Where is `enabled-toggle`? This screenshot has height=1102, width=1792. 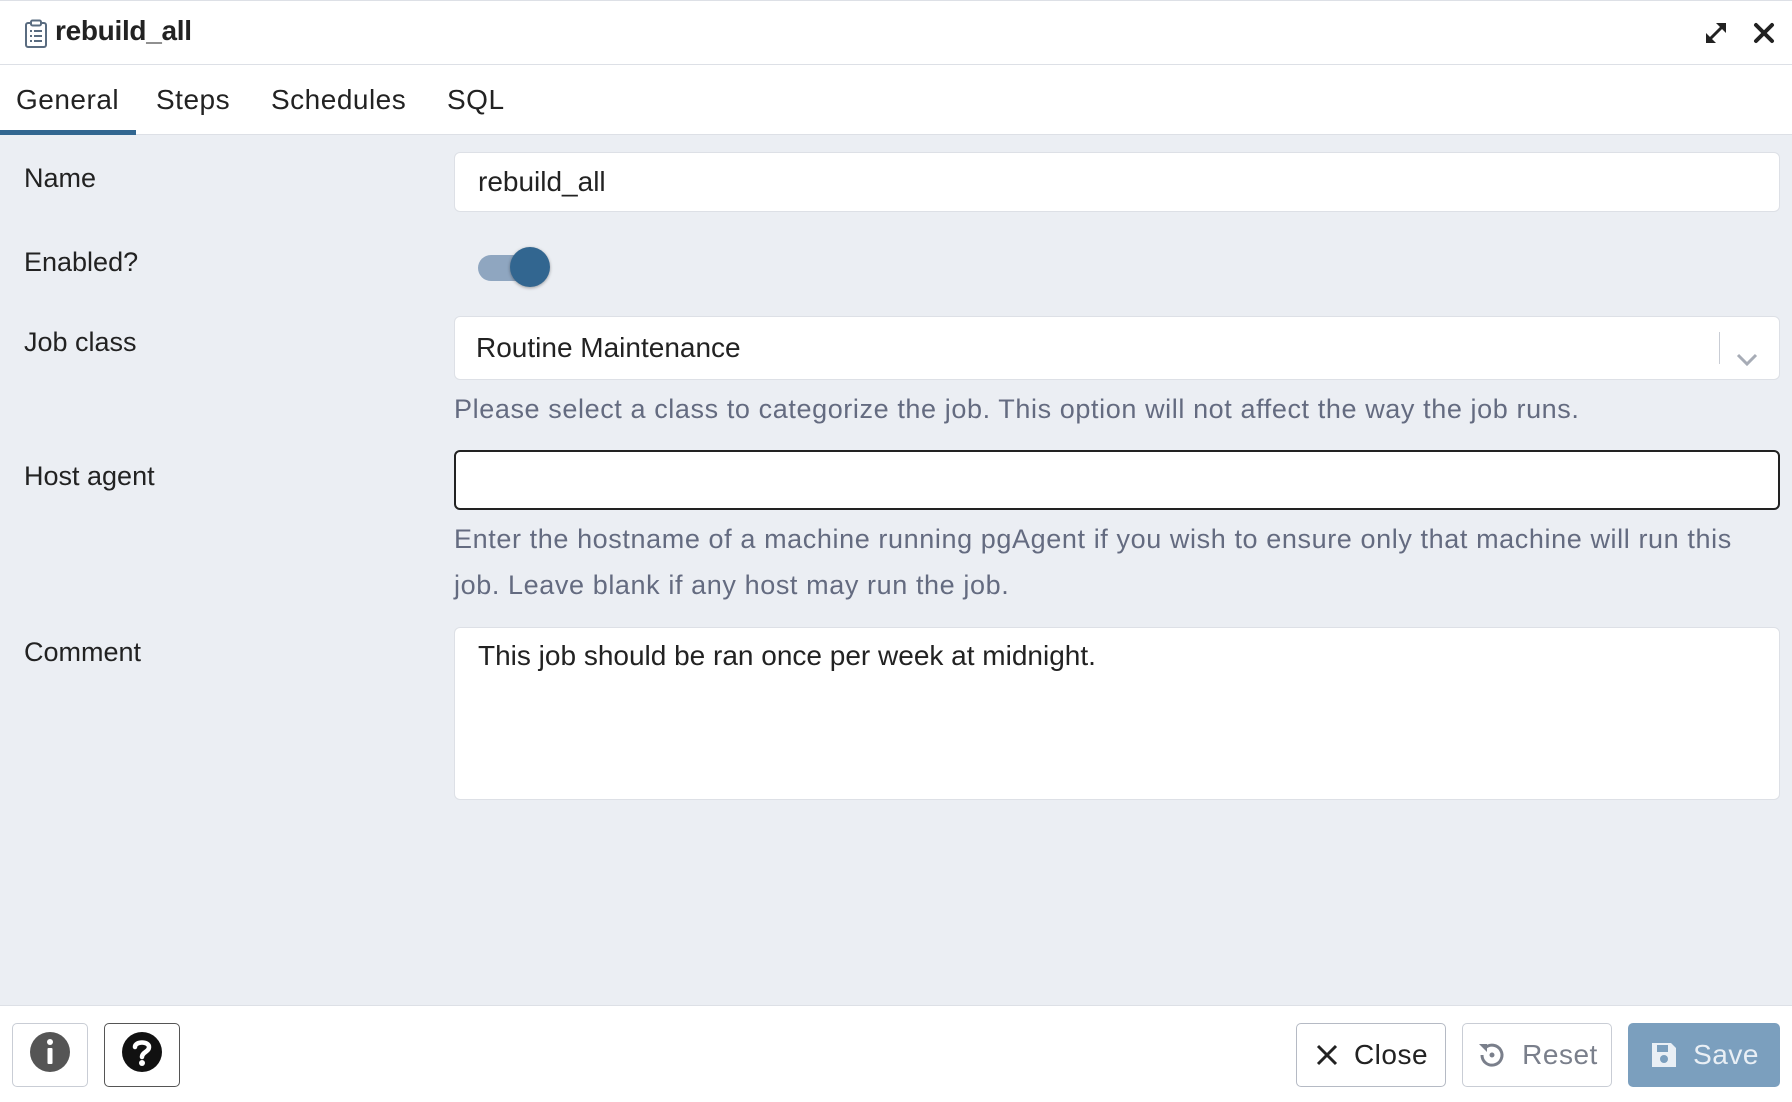 enabled-toggle is located at coordinates (514, 267).